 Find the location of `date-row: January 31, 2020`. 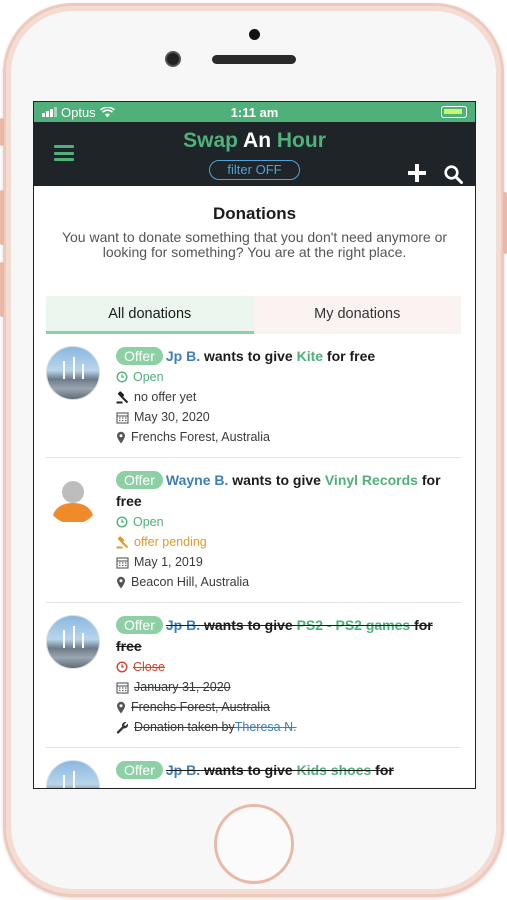

date-row: January 31, 2020 is located at coordinates (288, 687).